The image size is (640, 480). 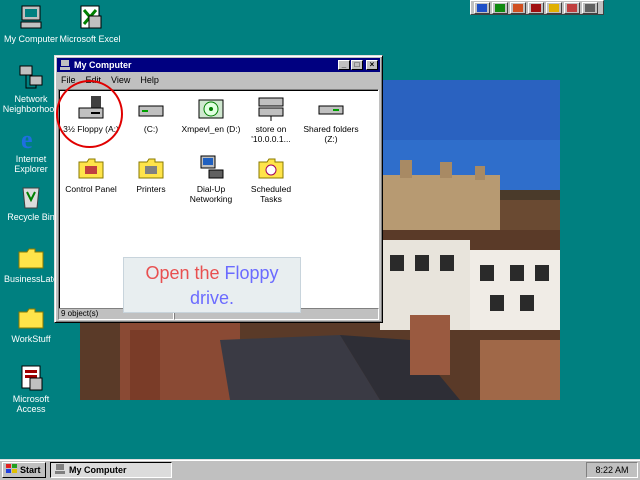 I want to click on drive-label: Shared folders (Z:), so click(x=331, y=134).